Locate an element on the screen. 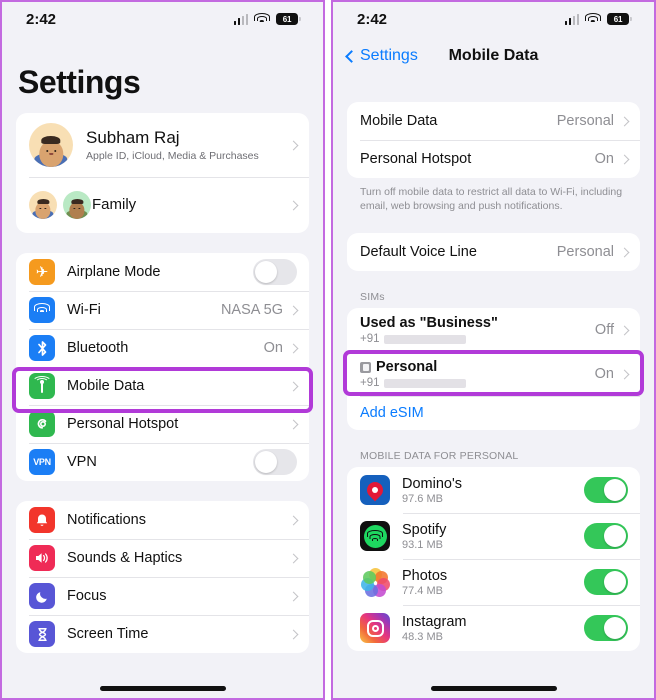  app-data-usage: 48.3 MB is located at coordinates (422, 636).